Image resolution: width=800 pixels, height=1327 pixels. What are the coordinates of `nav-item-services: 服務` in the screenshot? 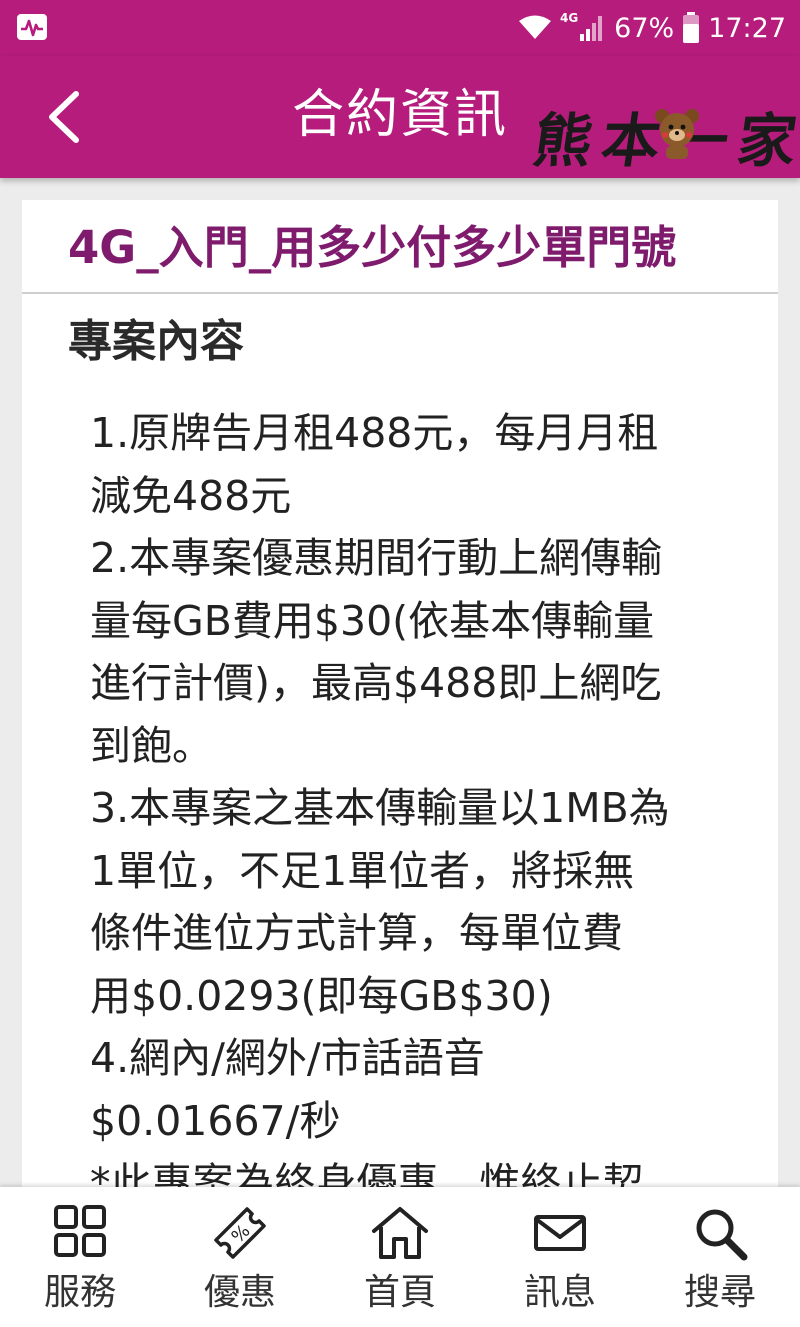 It's located at (80, 1257).